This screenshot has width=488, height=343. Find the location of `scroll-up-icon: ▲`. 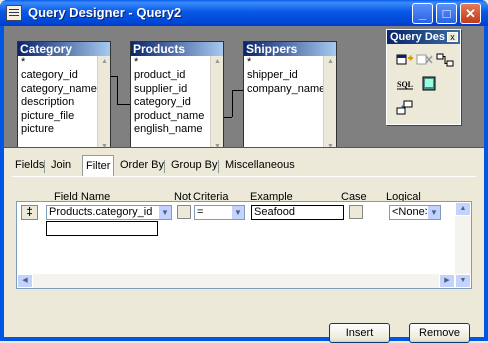

scroll-up-icon: ▲ is located at coordinates (463, 209).